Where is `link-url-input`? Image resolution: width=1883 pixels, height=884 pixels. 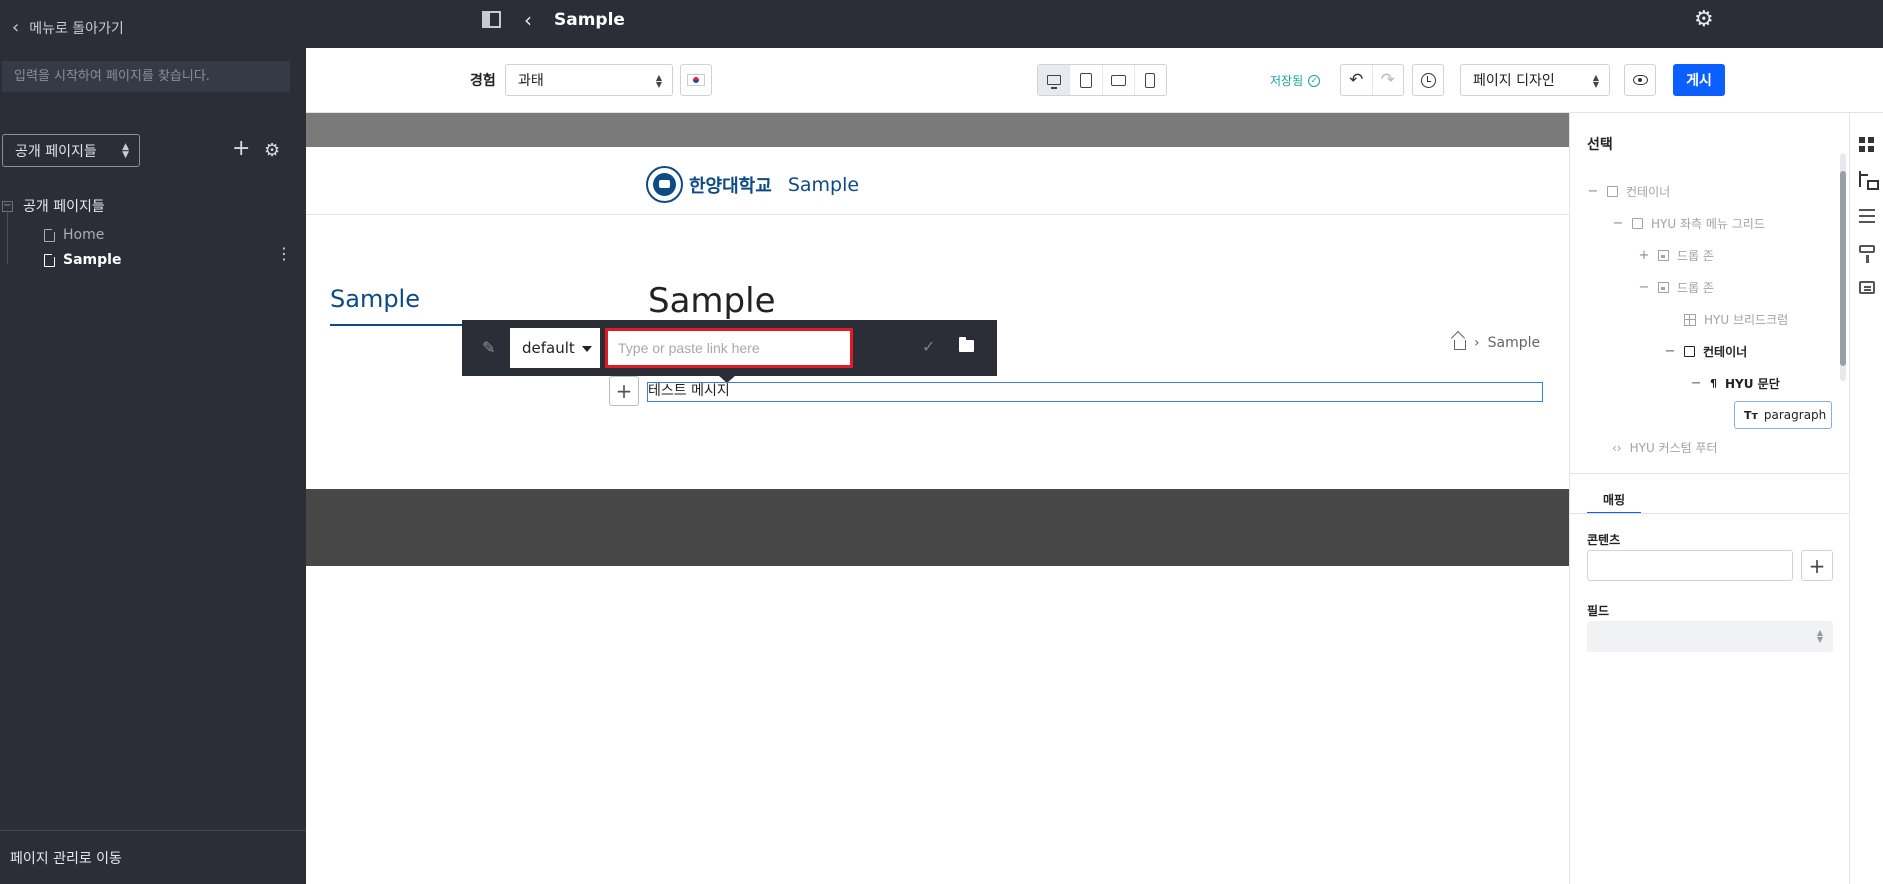
link-url-input is located at coordinates (729, 348).